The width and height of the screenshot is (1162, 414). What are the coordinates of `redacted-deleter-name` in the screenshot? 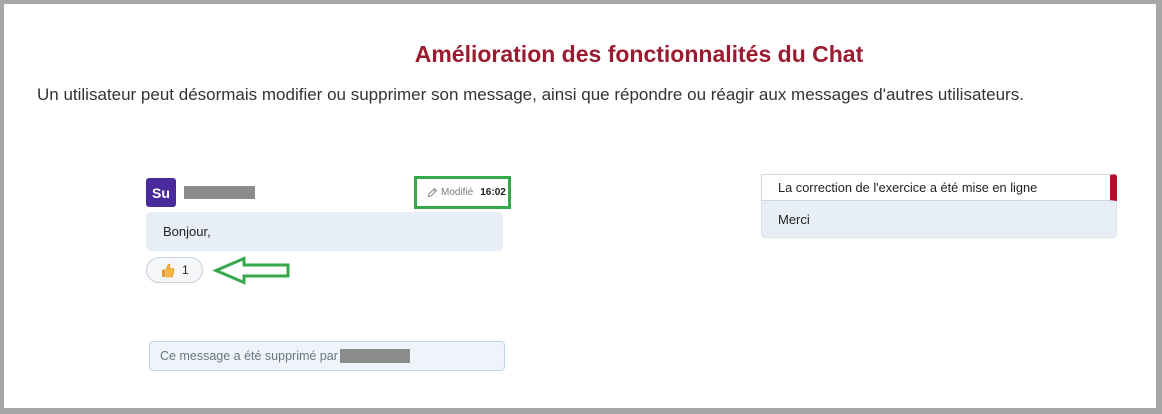 It's located at (374, 356).